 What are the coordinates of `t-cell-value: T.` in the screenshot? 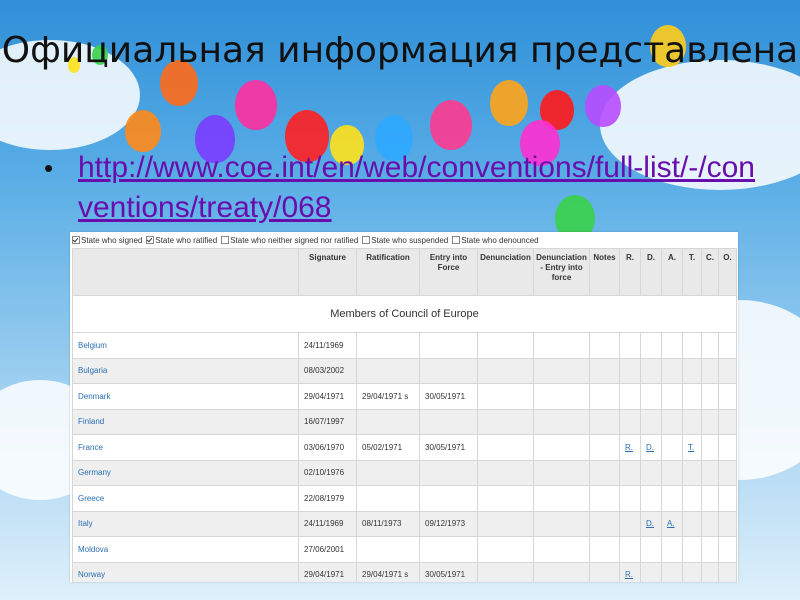 It's located at (691, 447).